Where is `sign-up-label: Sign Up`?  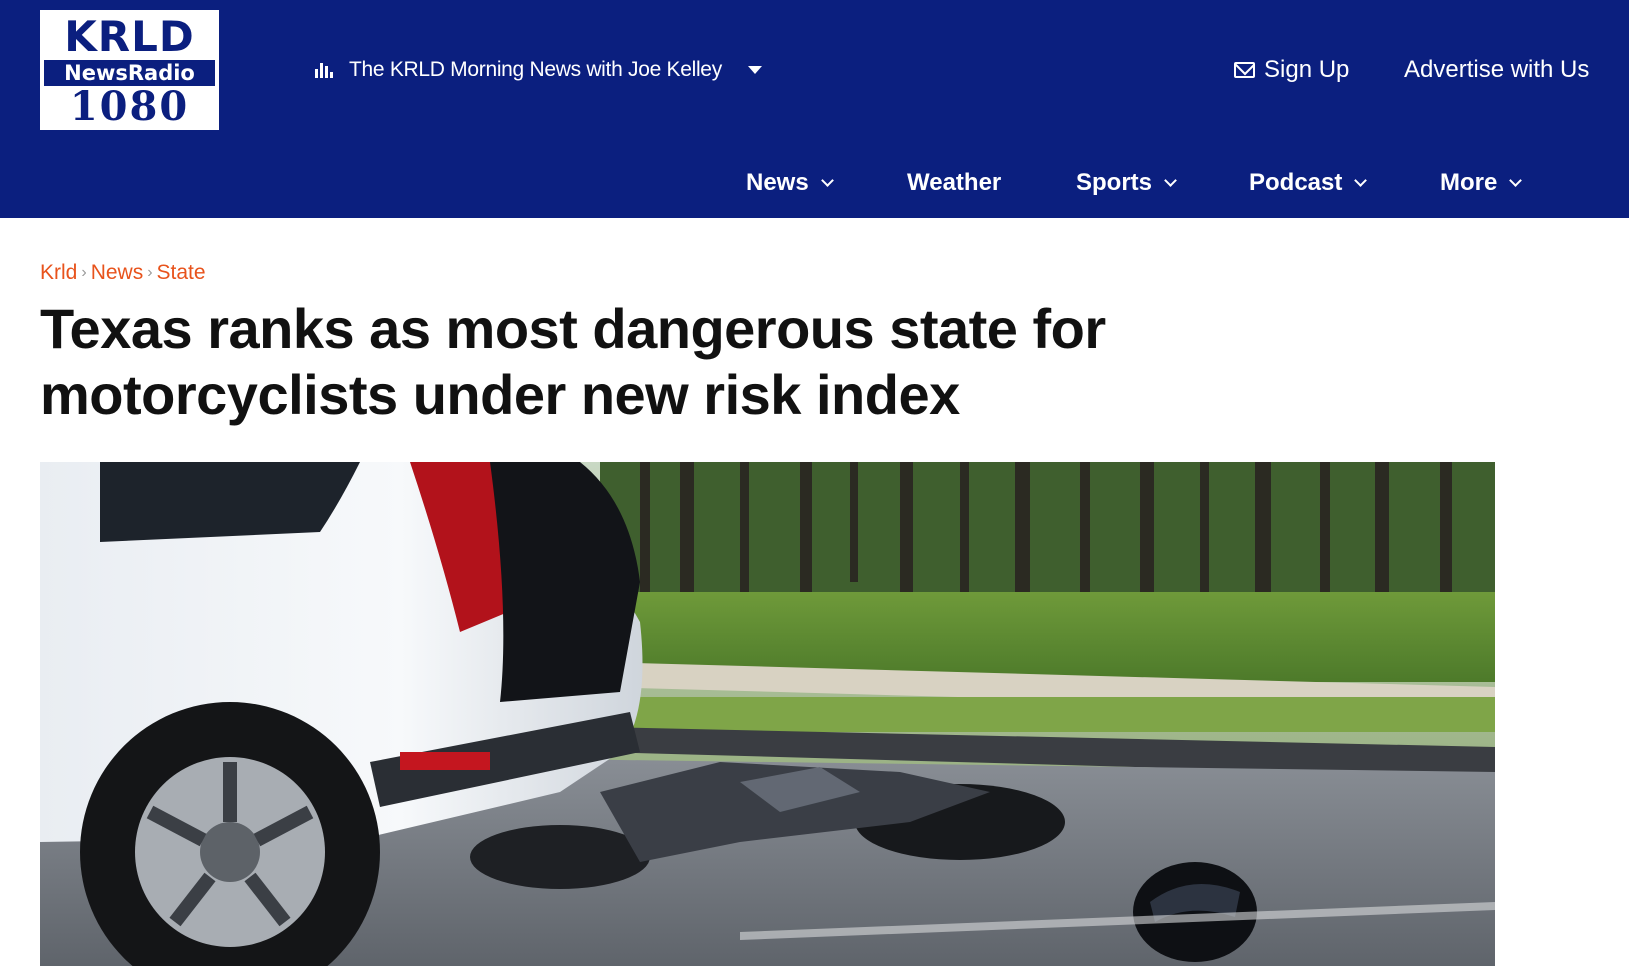
sign-up-label: Sign Up is located at coordinates (1307, 69).